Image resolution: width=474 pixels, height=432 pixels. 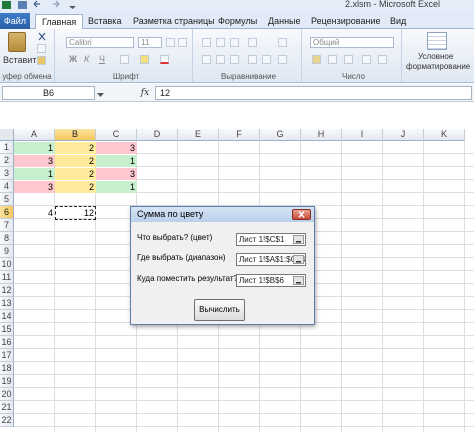 What do you see at coordinates (252, 59) in the screenshot?
I see `decrease-indent-icon` at bounding box center [252, 59].